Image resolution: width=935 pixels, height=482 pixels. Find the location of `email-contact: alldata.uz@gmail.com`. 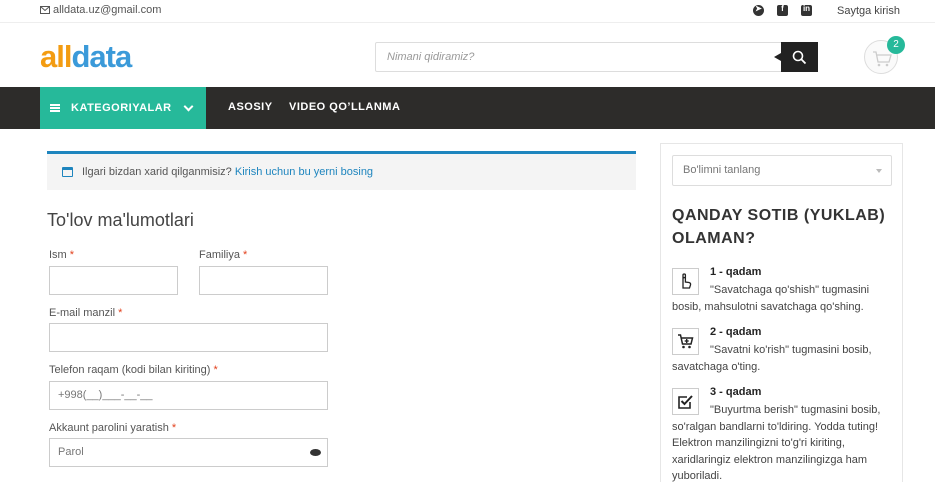

email-contact: alldata.uz@gmail.com is located at coordinates (100, 10).